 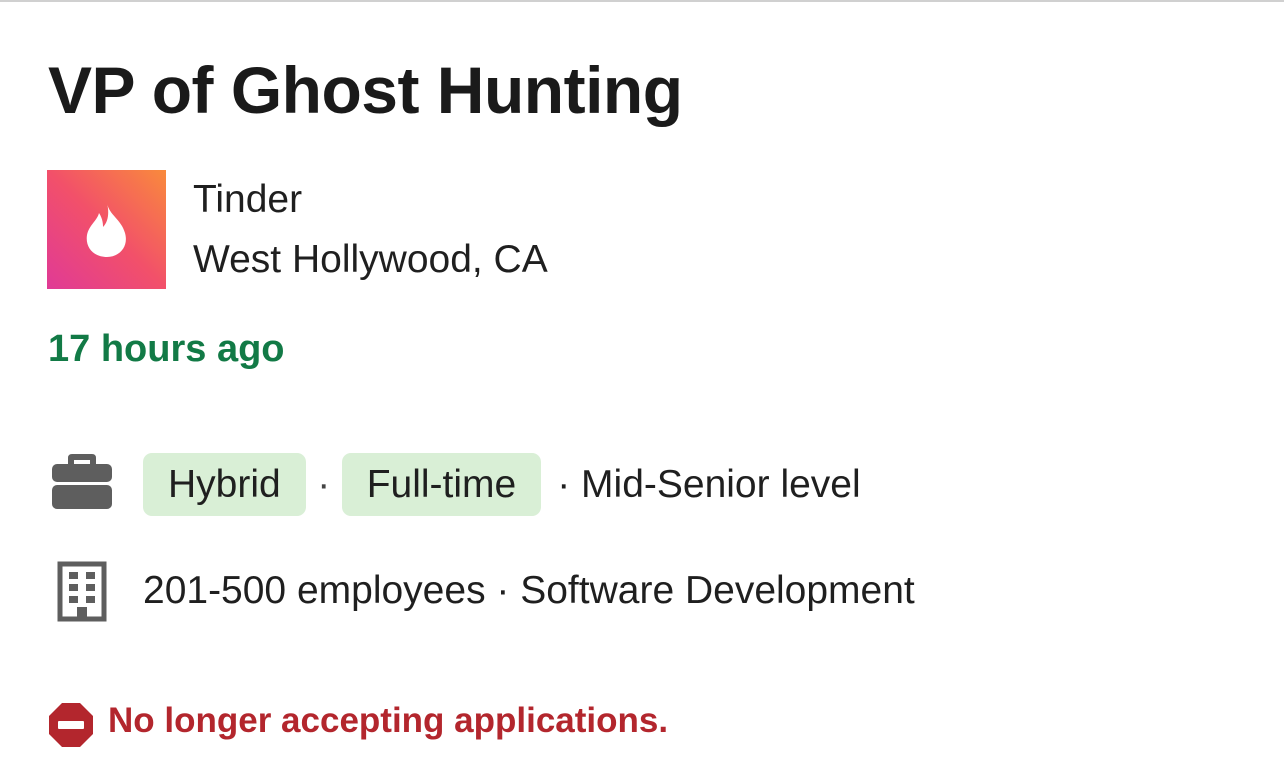 What do you see at coordinates (642, 1) in the screenshot?
I see `top-divider` at bounding box center [642, 1].